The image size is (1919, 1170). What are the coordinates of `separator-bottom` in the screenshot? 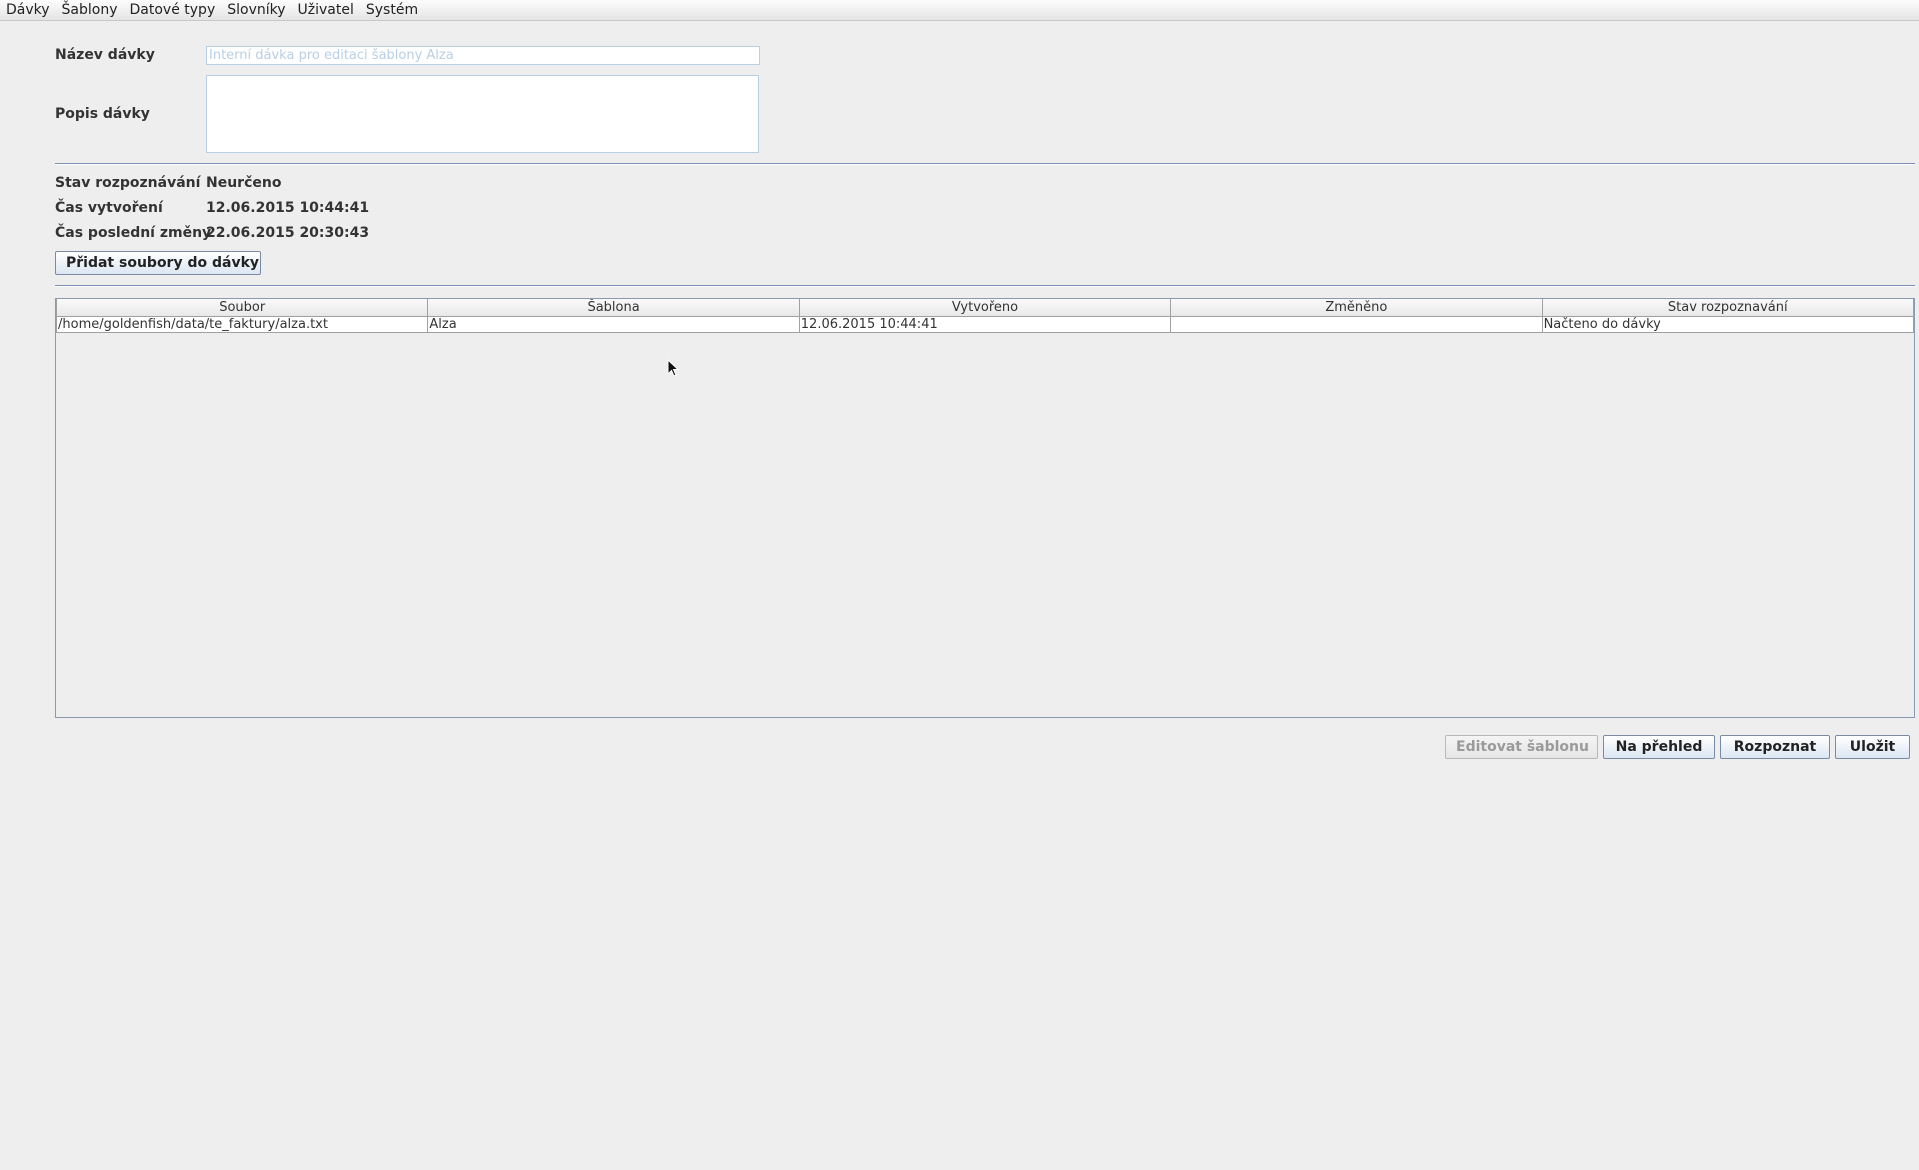 It's located at (985, 286).